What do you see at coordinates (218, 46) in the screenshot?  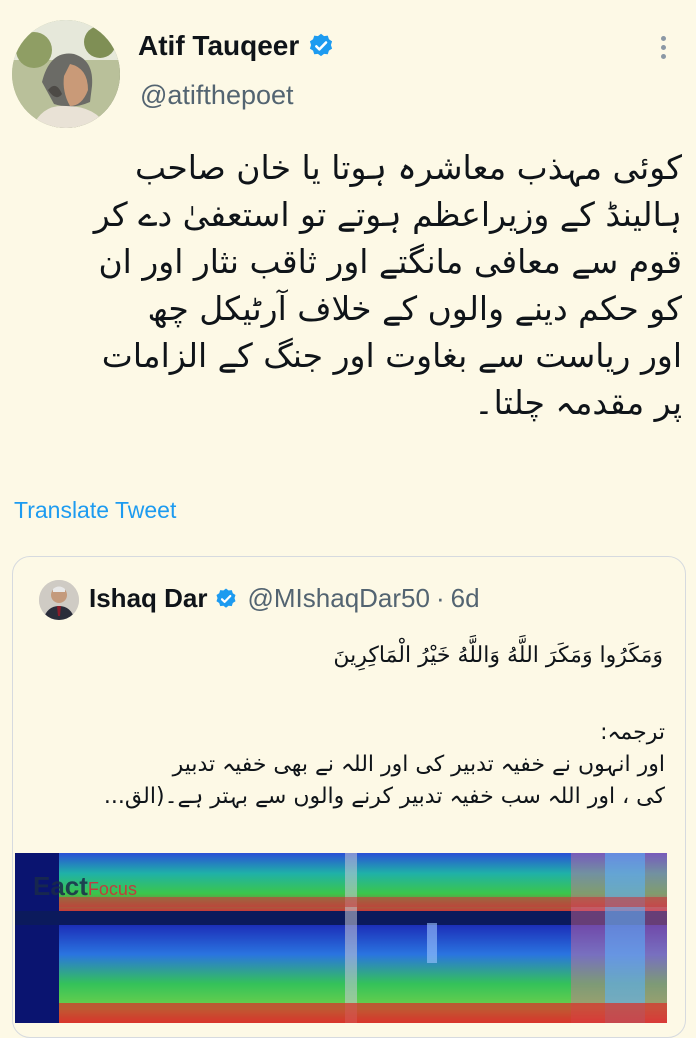 I see `author-name: Atif Tauqeer` at bounding box center [218, 46].